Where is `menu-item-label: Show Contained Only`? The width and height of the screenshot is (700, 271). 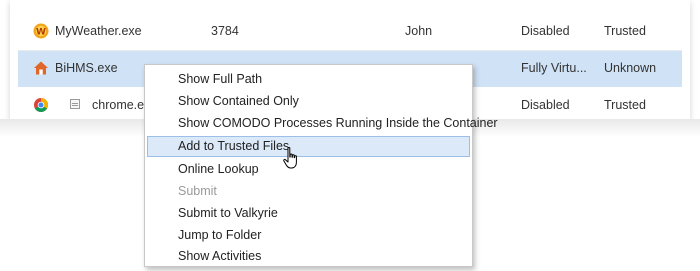
menu-item-label: Show Contained Only is located at coordinates (238, 101).